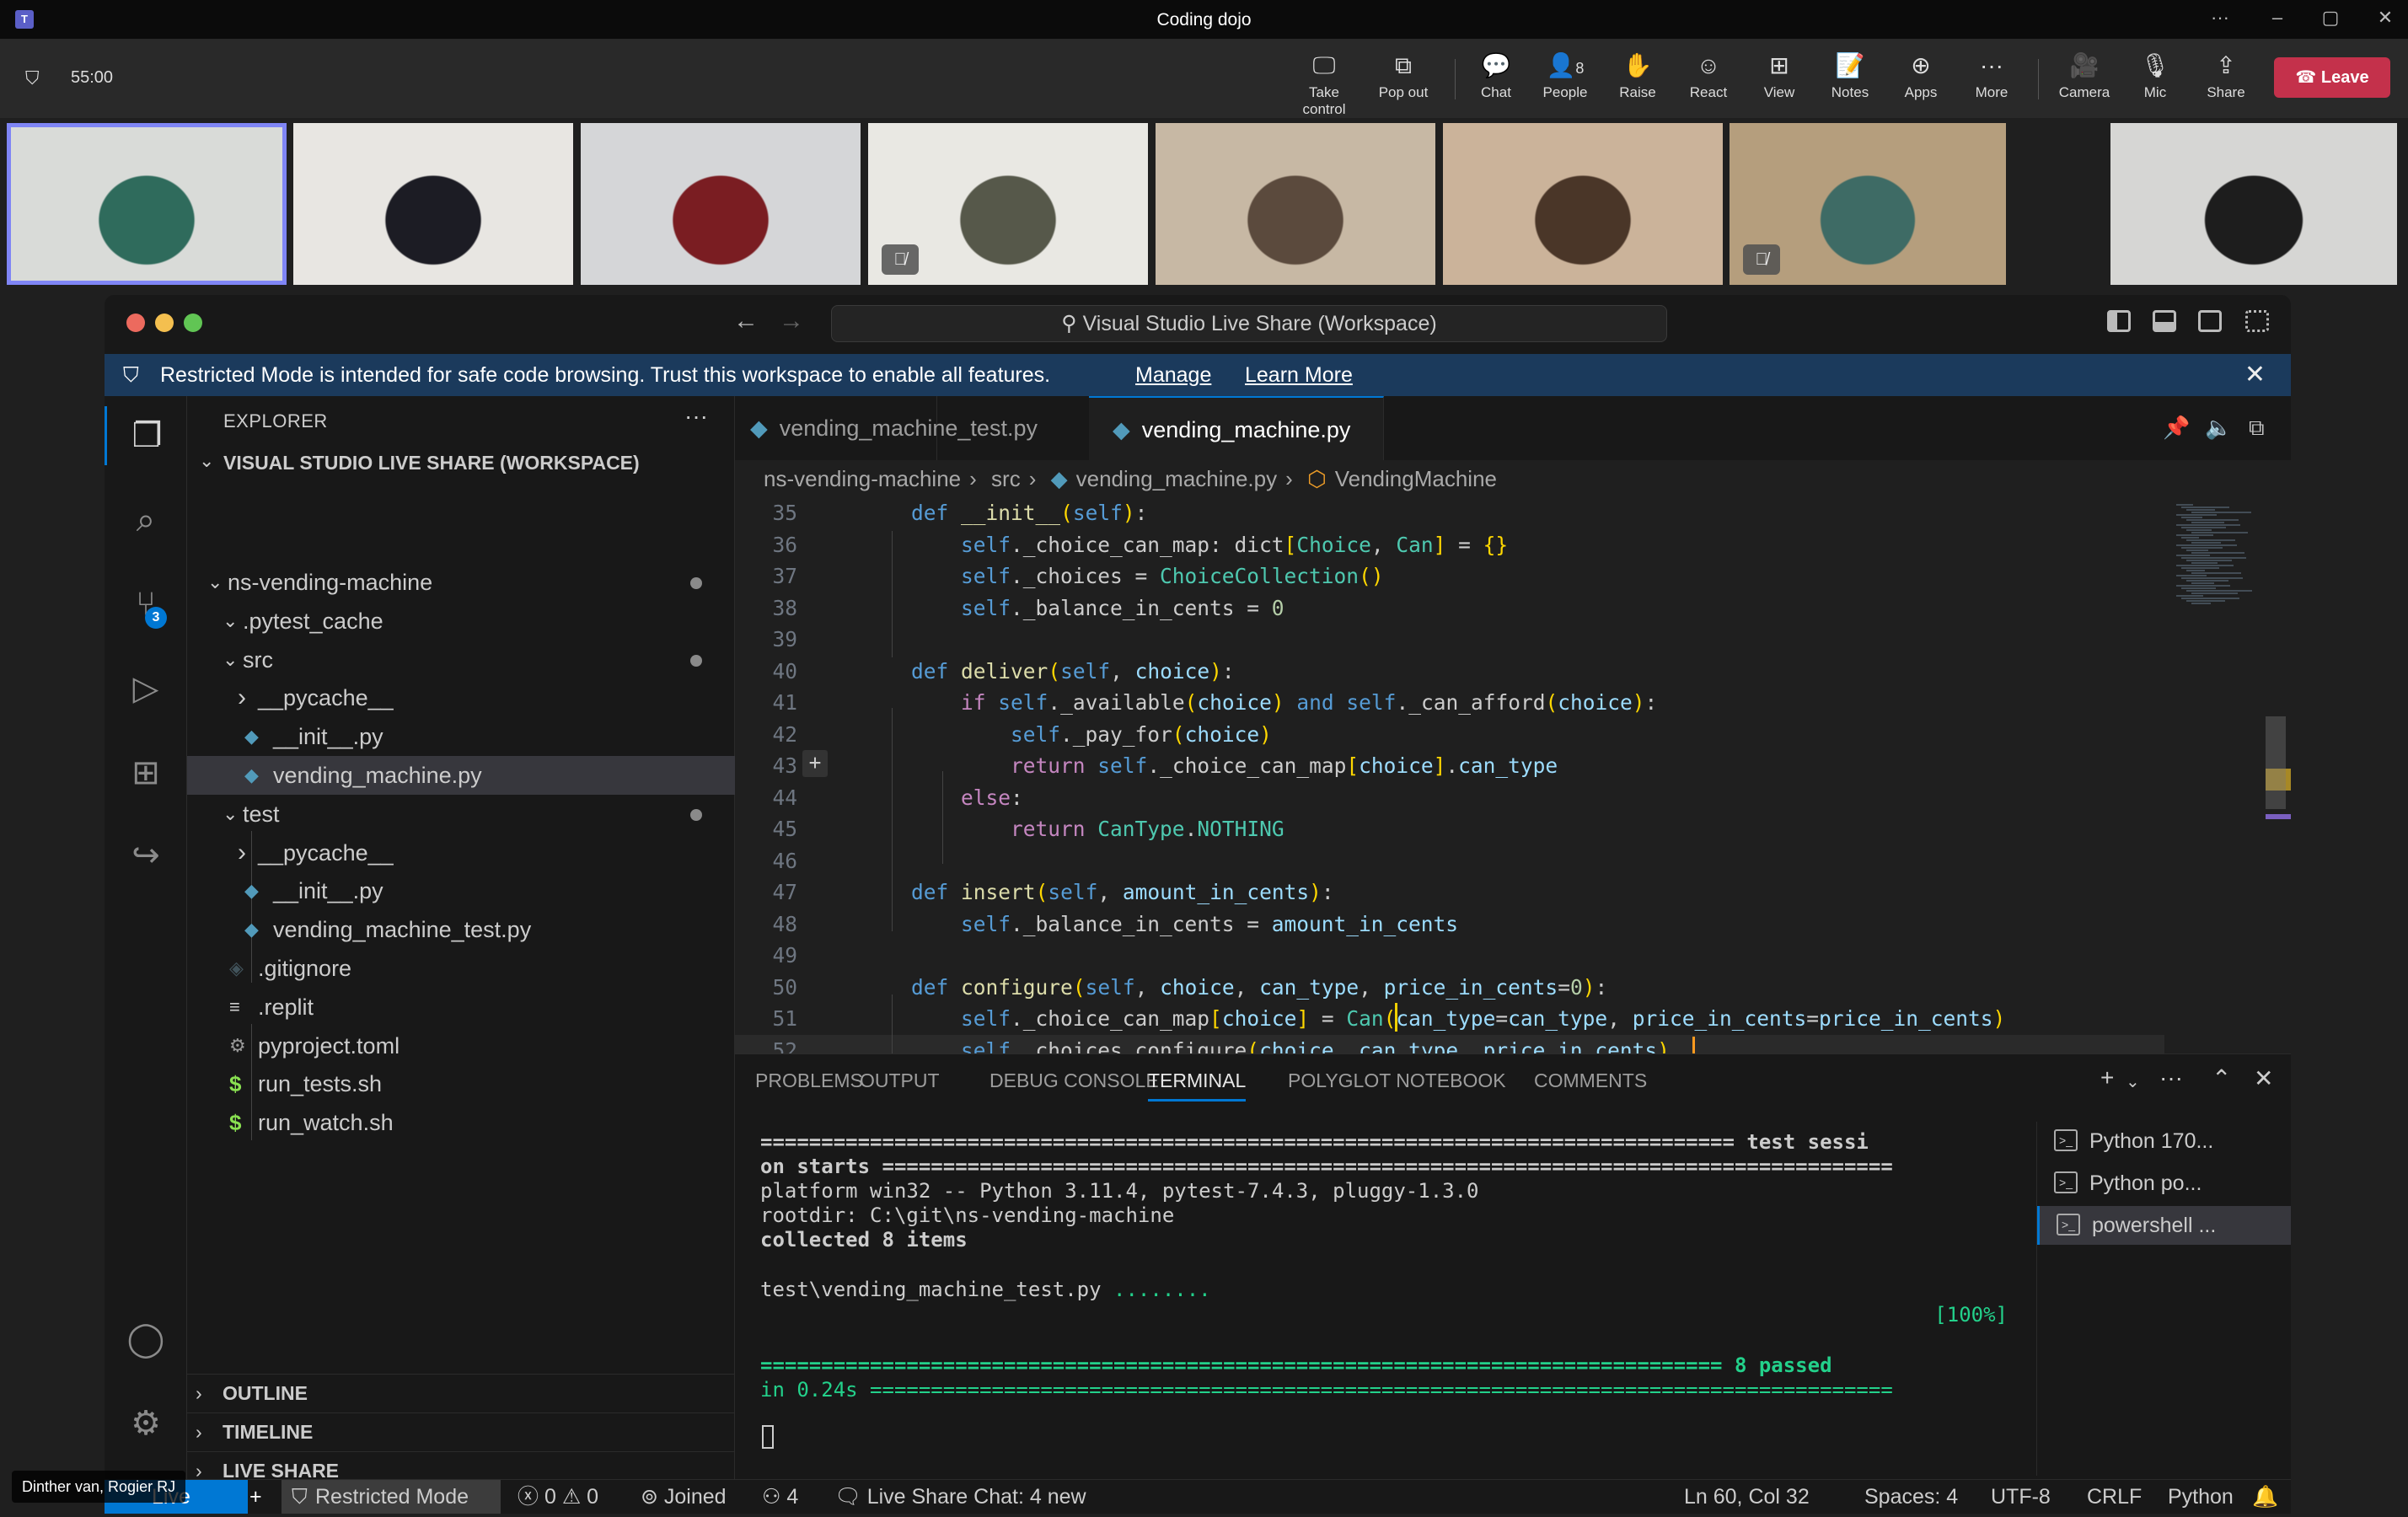 This screenshot has width=2408, height=1517. I want to click on editor-scrollbar, so click(2276, 762).